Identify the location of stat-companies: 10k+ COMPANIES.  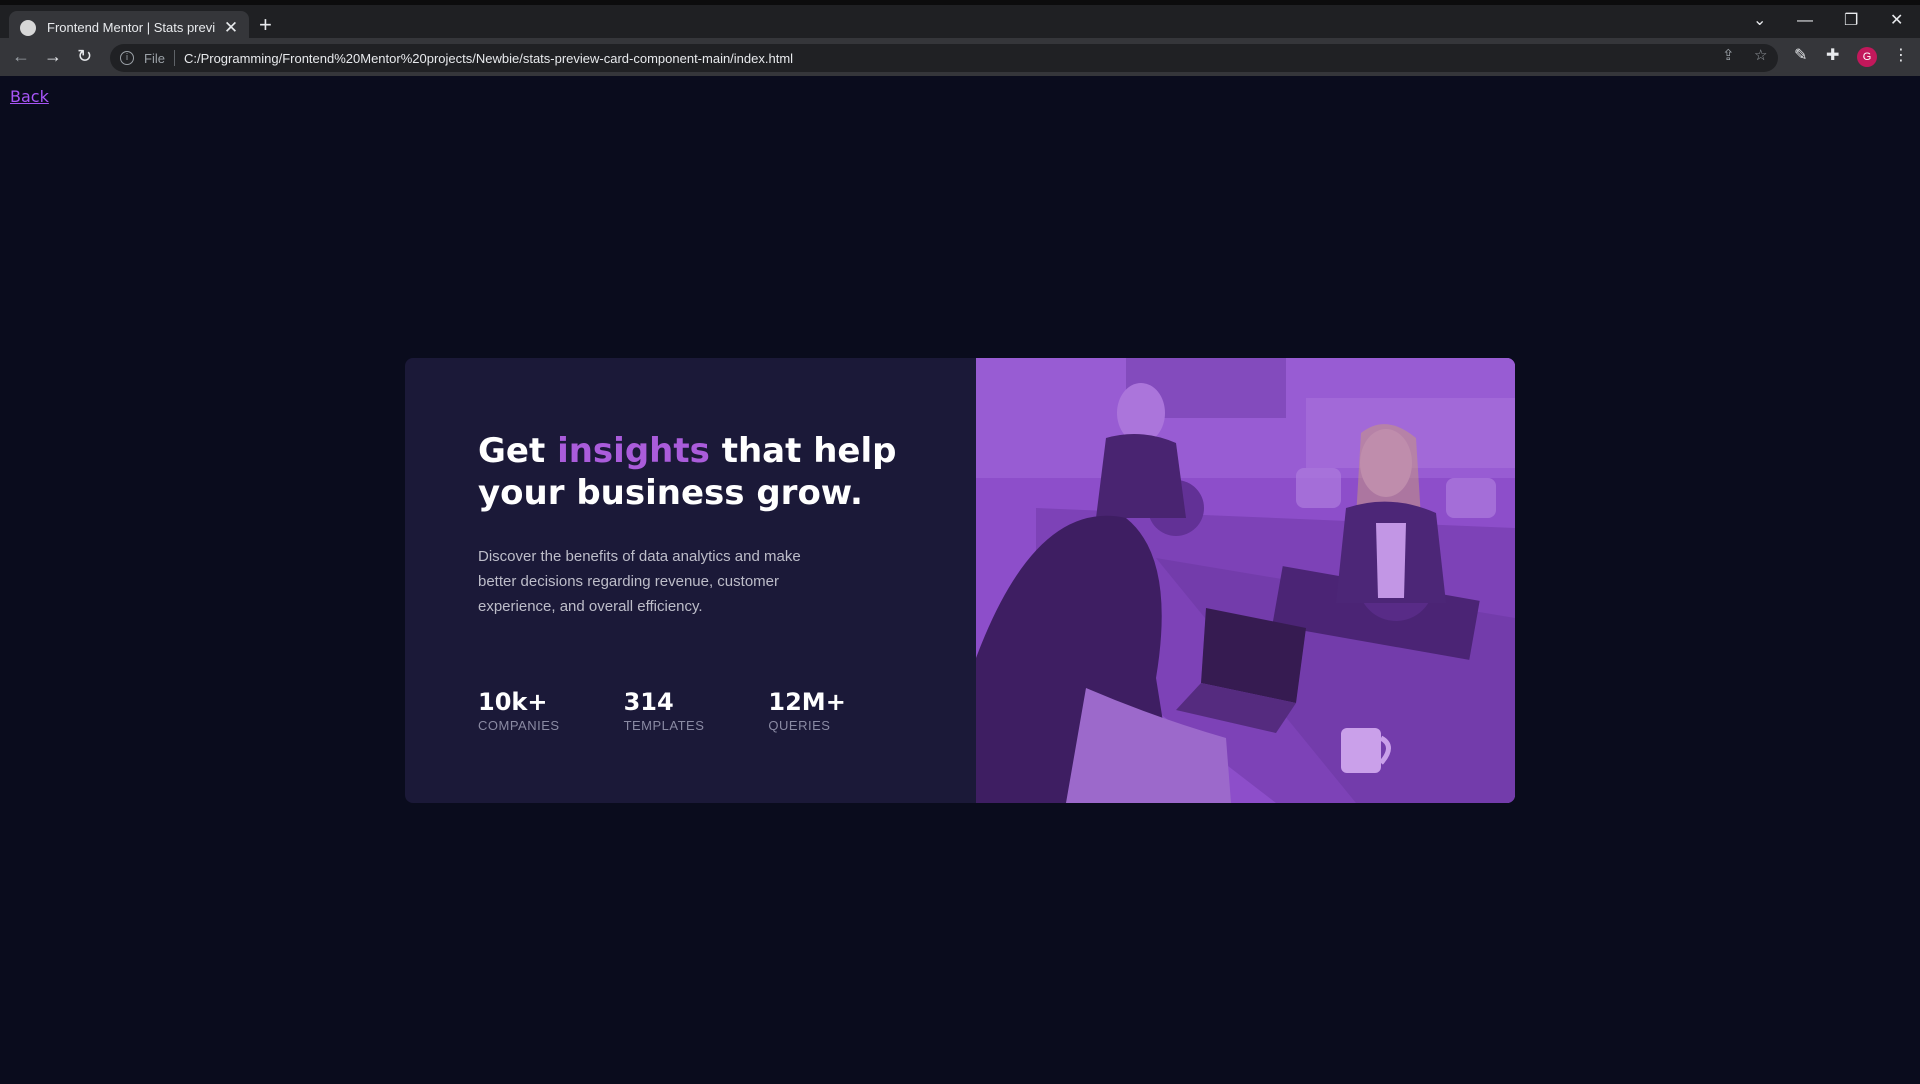
(519, 710).